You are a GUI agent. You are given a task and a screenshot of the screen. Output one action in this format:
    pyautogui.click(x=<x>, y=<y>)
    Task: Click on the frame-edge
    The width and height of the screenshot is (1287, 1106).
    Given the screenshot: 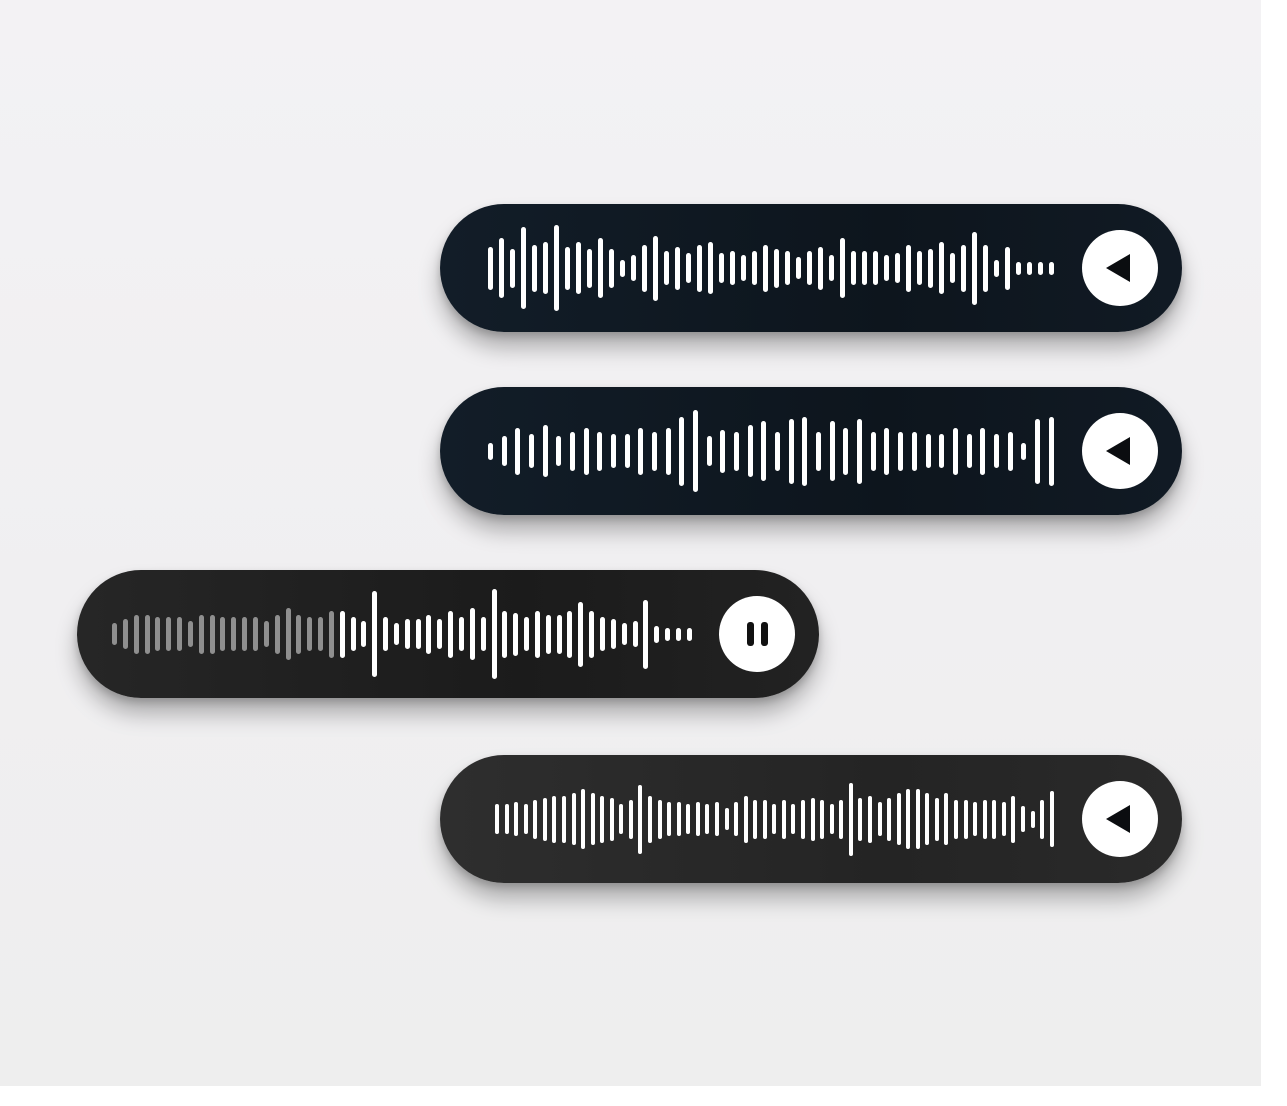 What is the action you would take?
    pyautogui.click(x=643, y=1096)
    